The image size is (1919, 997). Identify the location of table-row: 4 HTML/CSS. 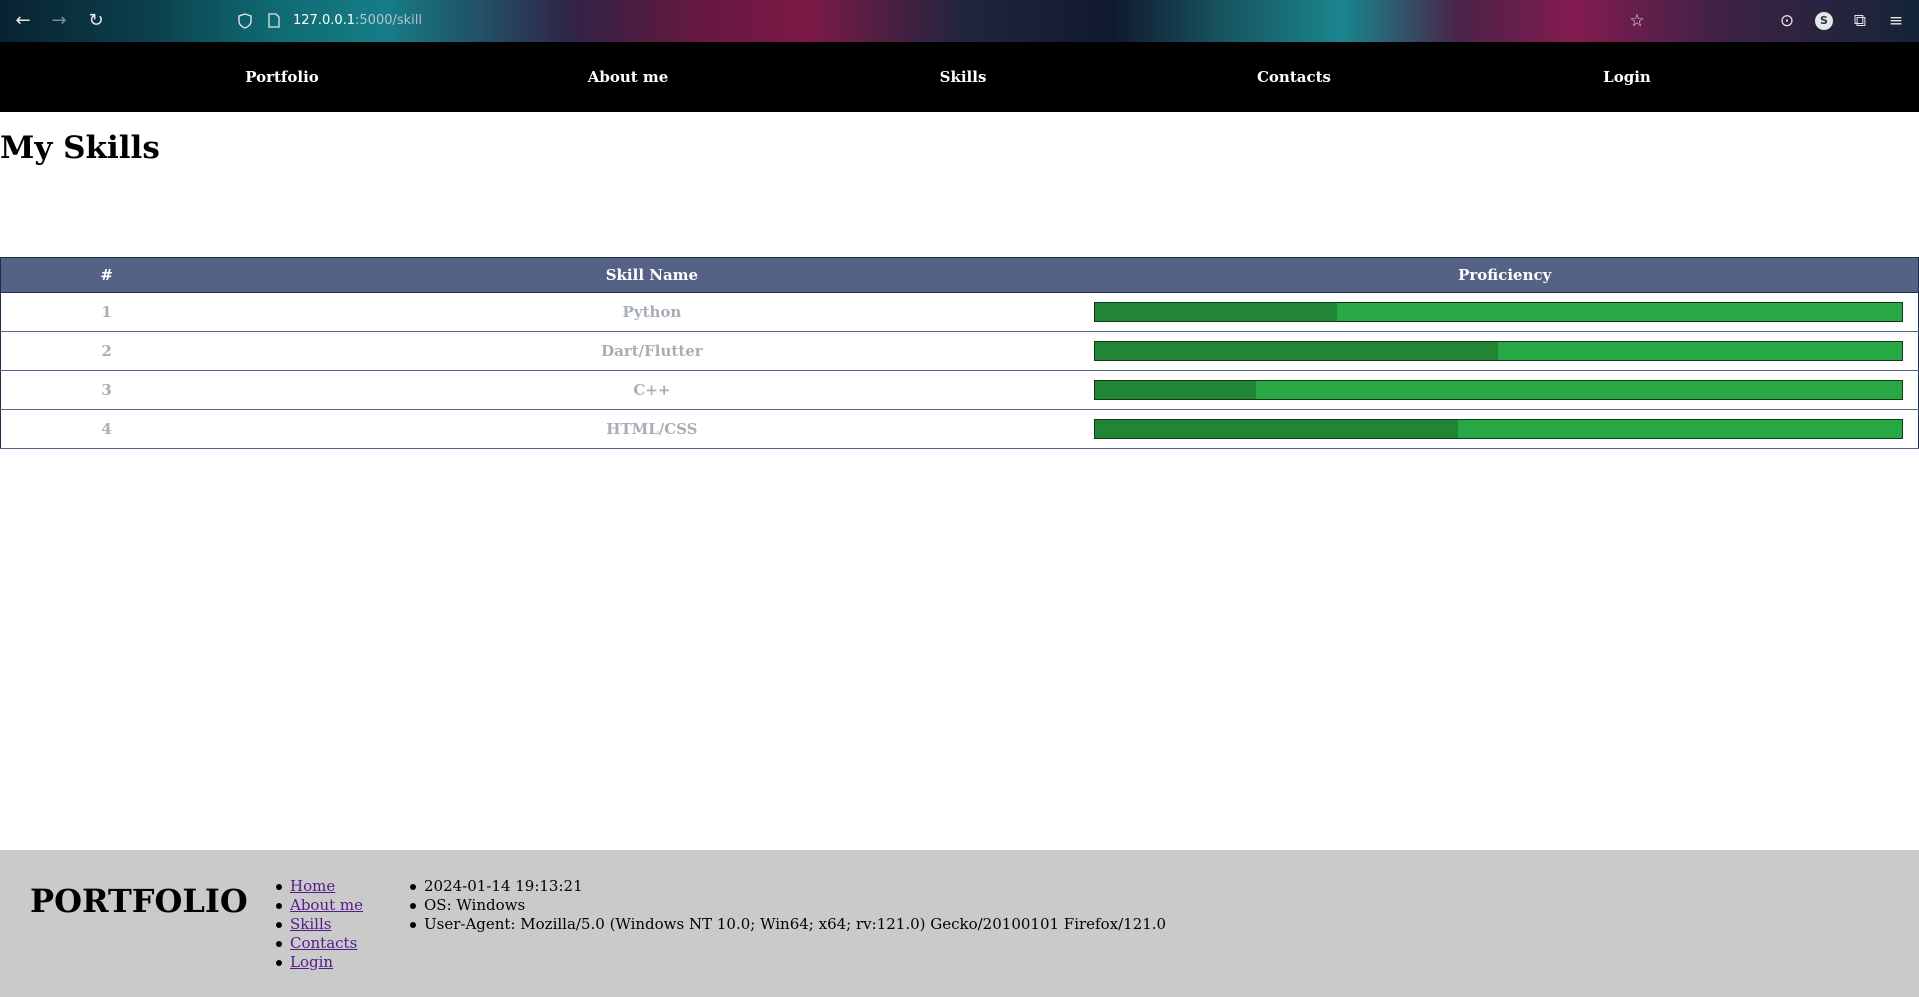
(959, 429).